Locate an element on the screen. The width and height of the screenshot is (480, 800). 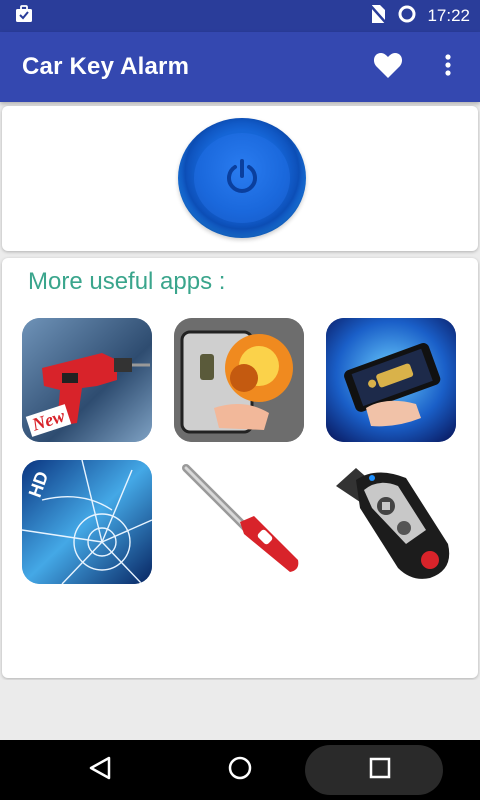
app-bar-actions is located at coordinates (418, 67).